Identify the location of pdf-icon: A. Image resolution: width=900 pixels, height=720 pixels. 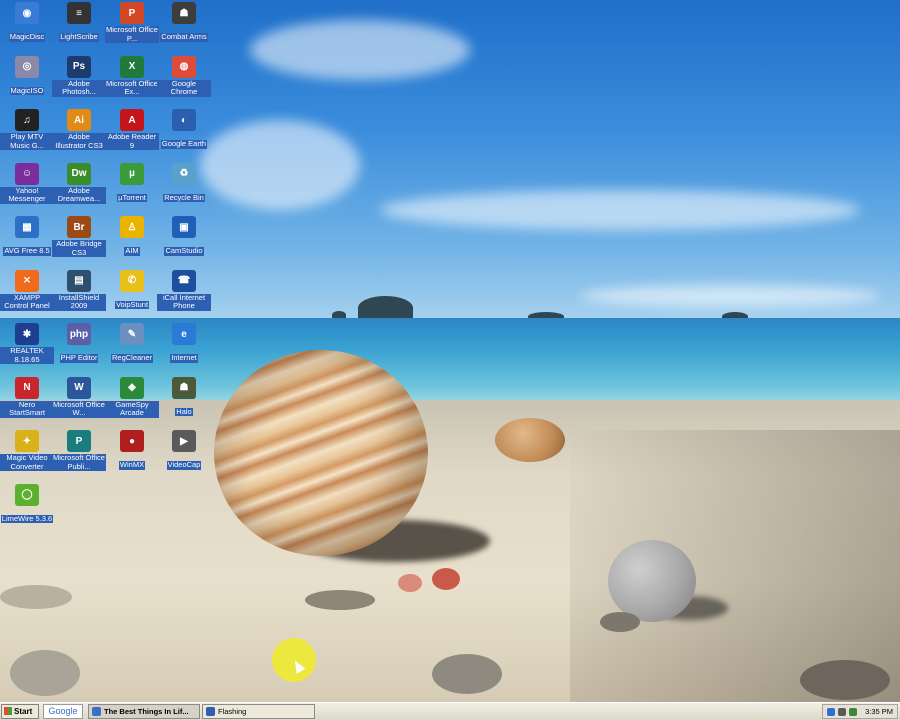
(132, 120).